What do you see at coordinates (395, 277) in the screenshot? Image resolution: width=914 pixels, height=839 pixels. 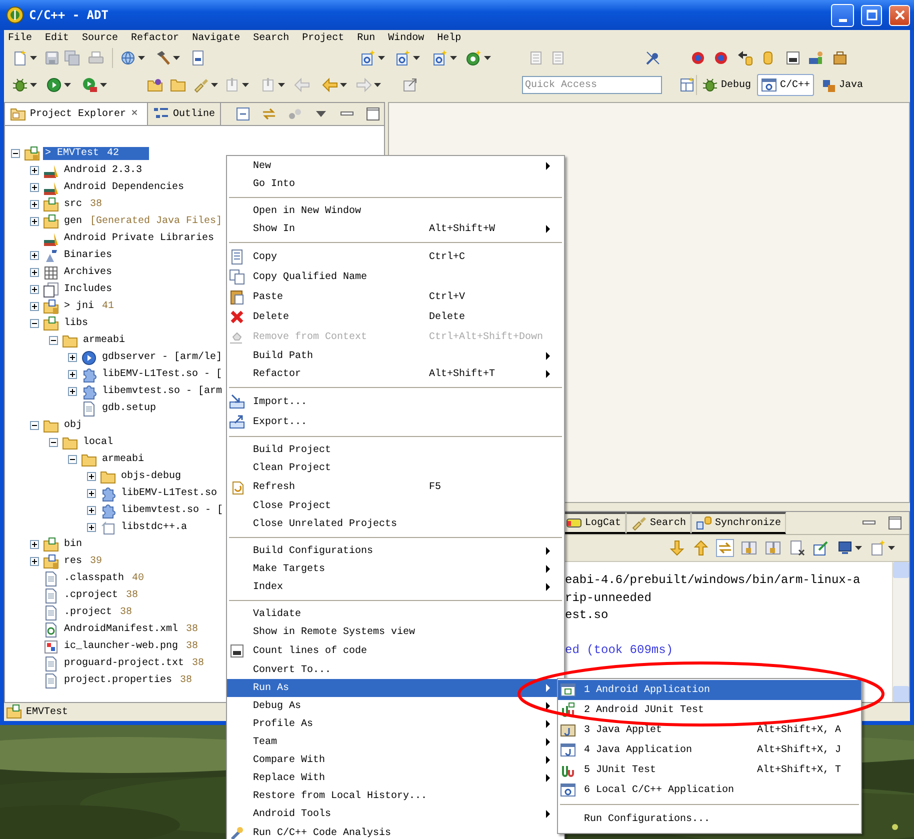 I see `menu-item: Copy Qualified Name` at bounding box center [395, 277].